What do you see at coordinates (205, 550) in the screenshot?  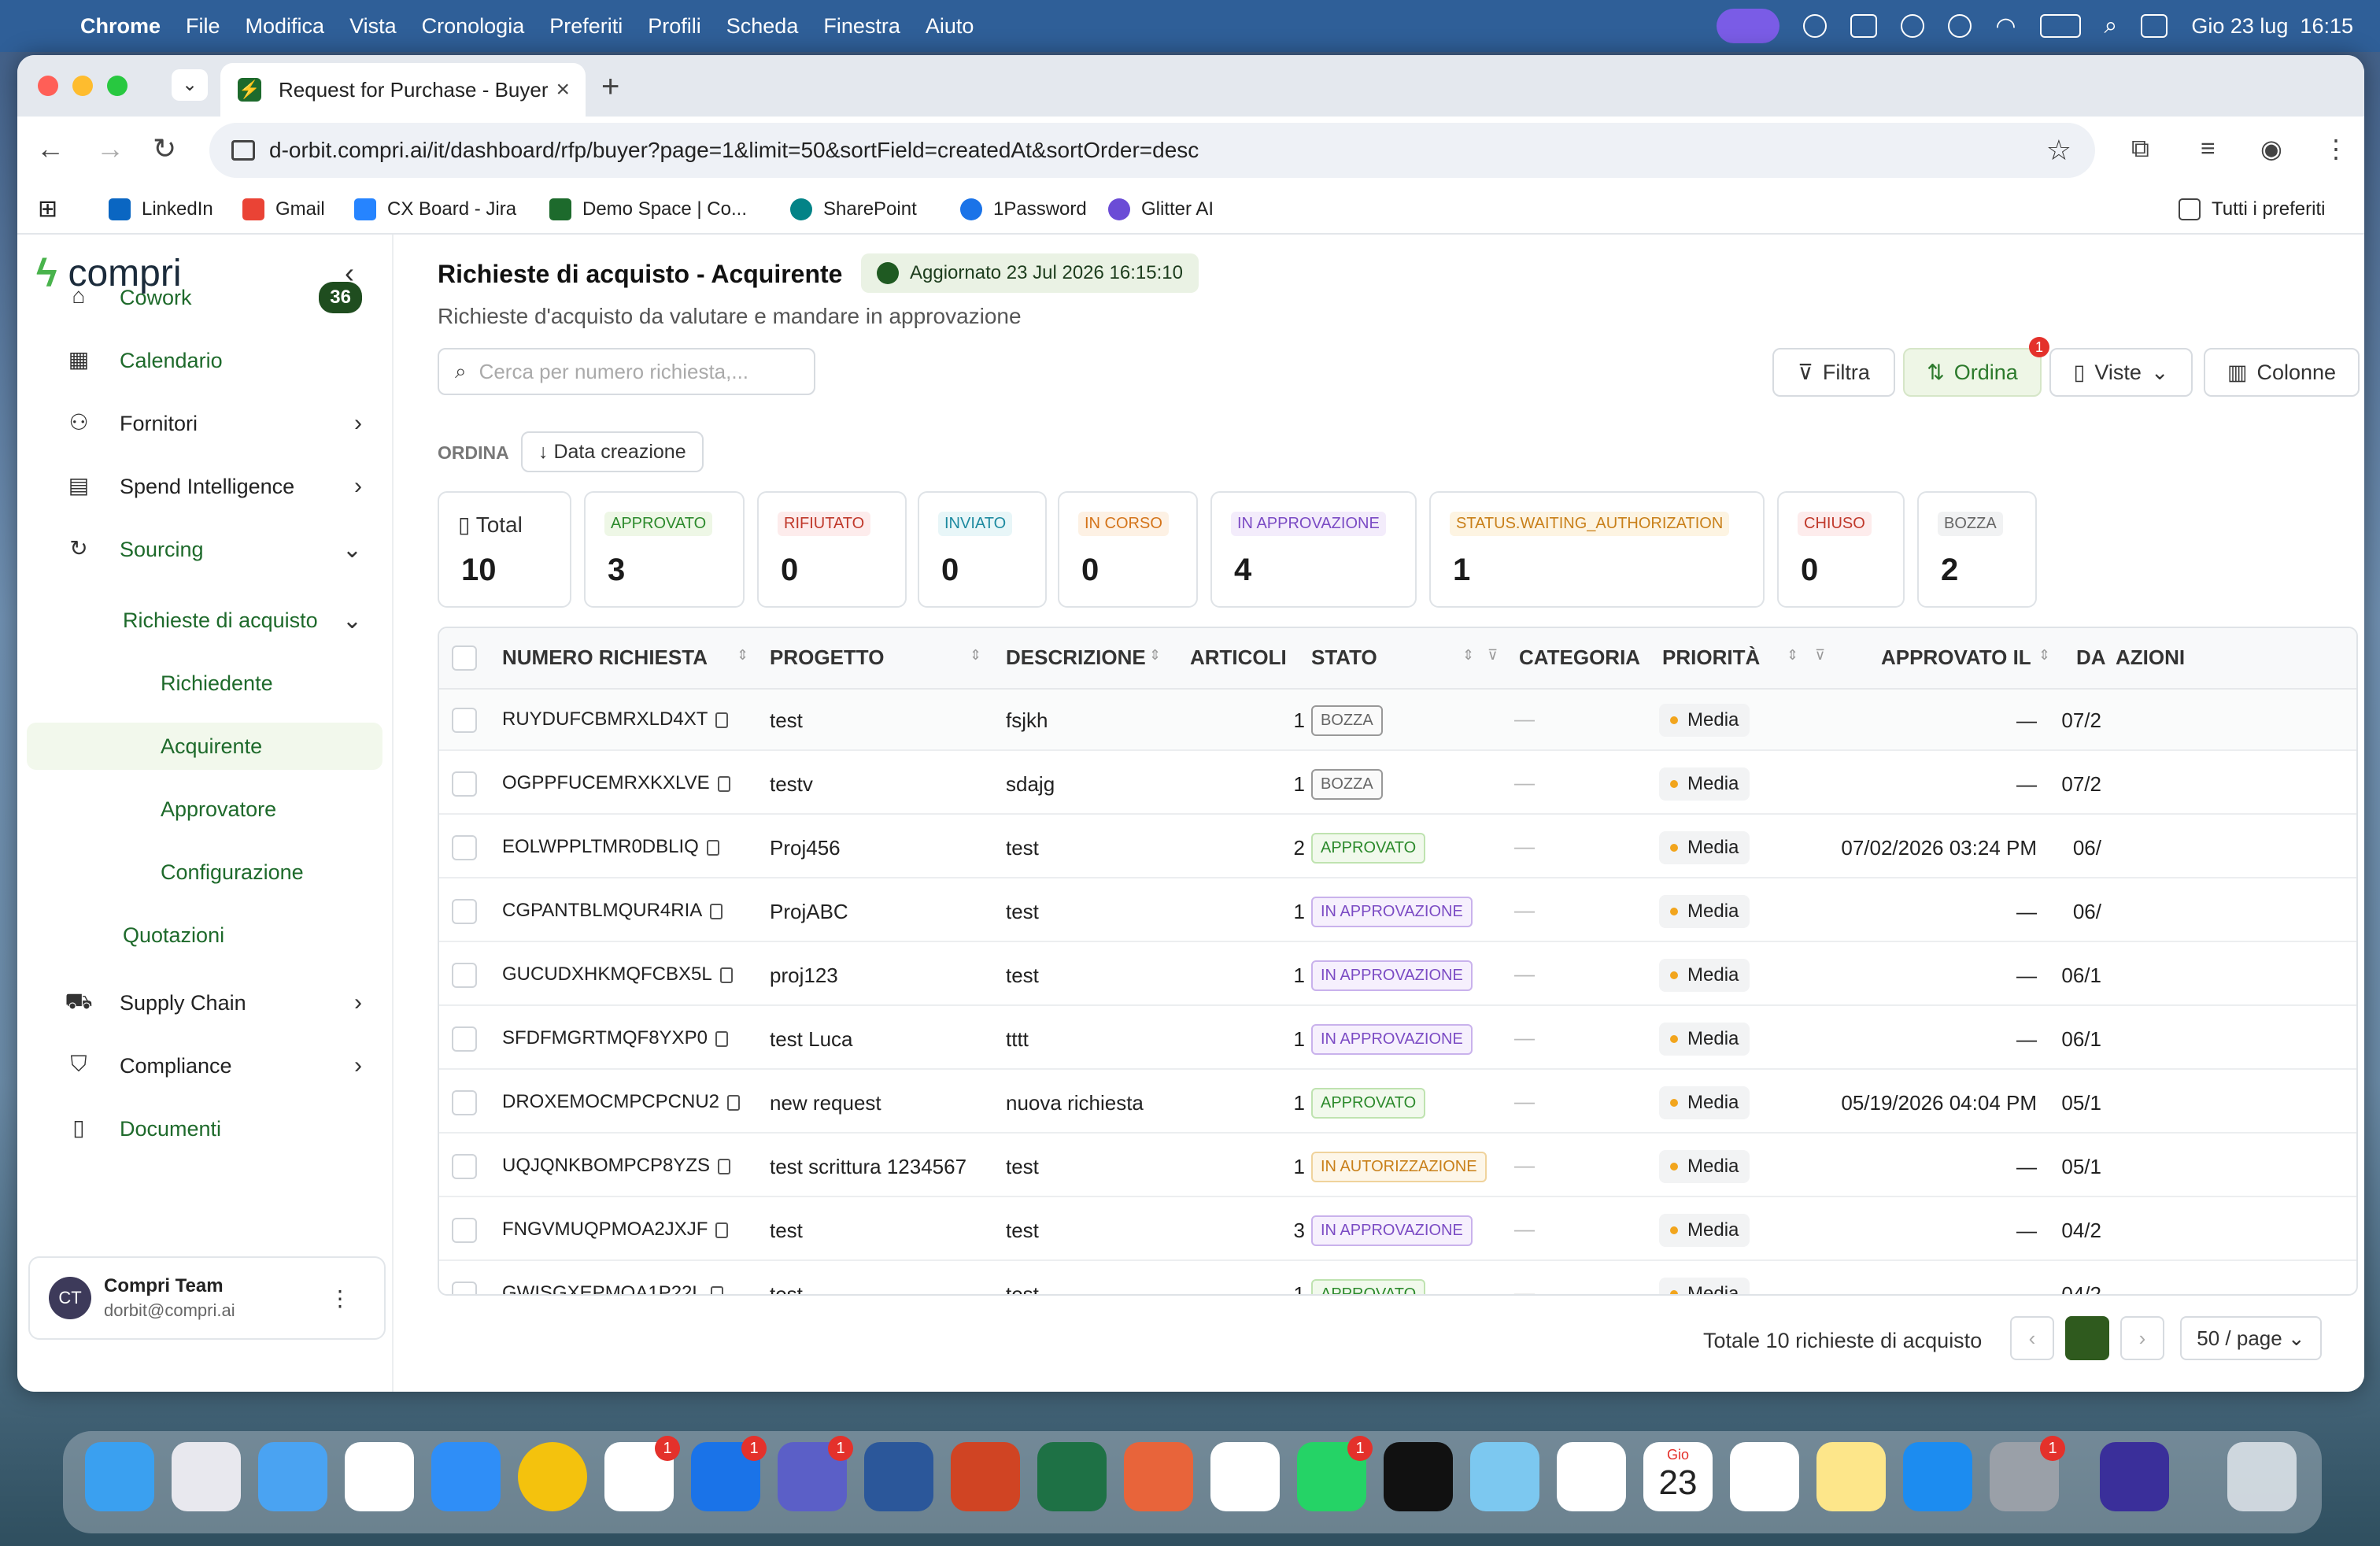 I see `sidebar-item-sourcing: ↻ Sourcing ⌄` at bounding box center [205, 550].